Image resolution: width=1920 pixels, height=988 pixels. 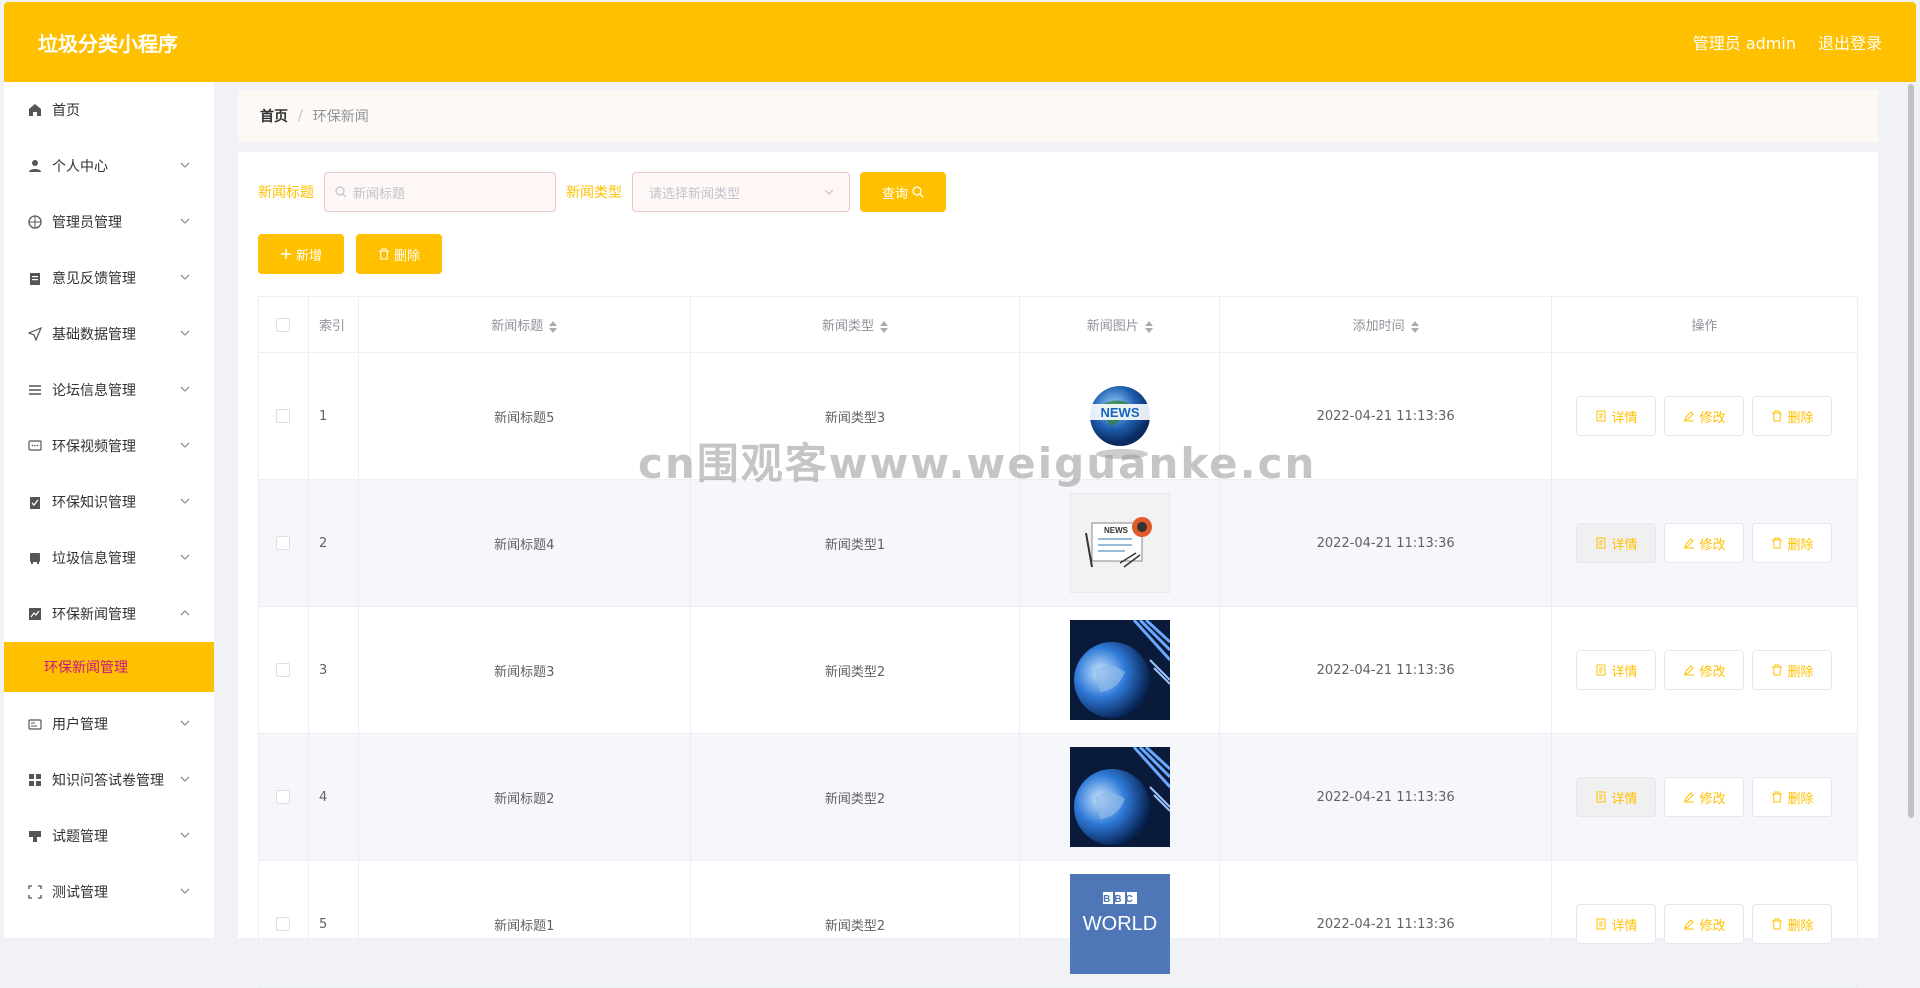 What do you see at coordinates (524, 324) in the screenshot?
I see `header-title: 新闻标题` at bounding box center [524, 324].